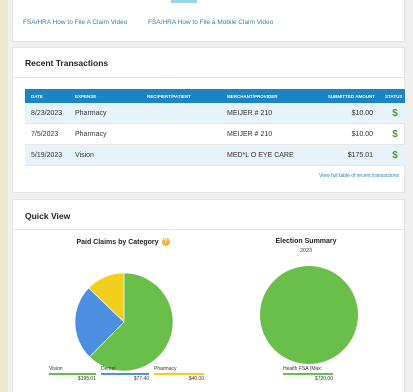 The image size is (413, 392). I want to click on paid-claims-pie-chart, so click(124, 322).